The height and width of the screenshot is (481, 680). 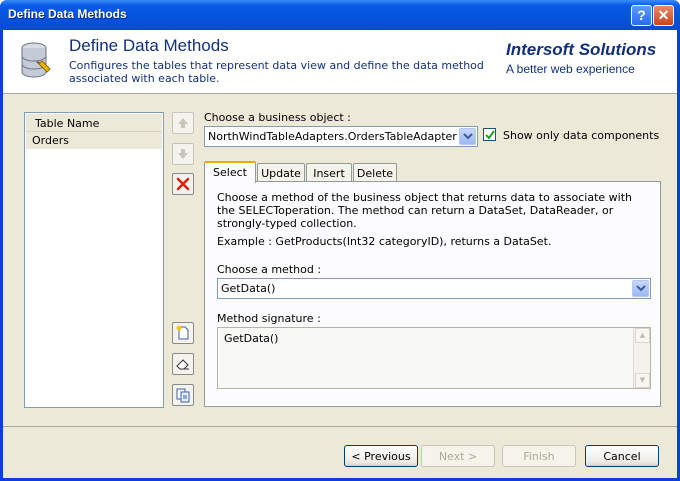 I want to click on signature-label: Method signature :, so click(x=269, y=318).